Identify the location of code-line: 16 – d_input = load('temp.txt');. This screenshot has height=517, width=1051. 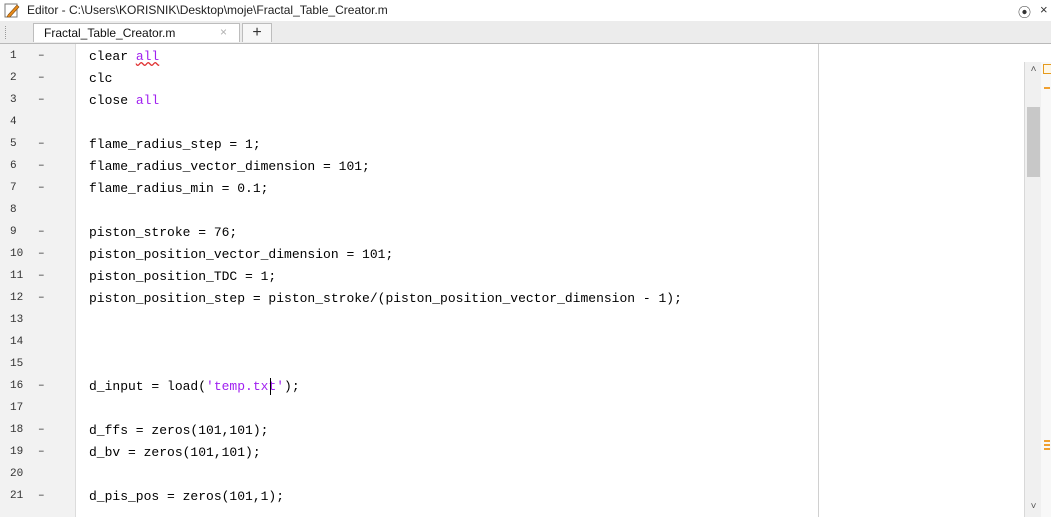
(512, 387).